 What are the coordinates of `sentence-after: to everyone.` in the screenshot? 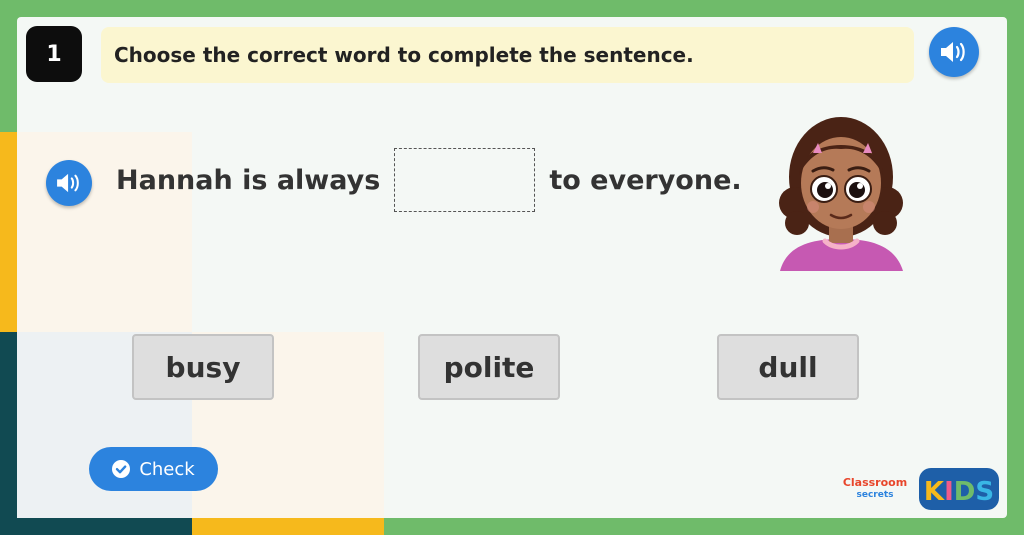 It's located at (645, 180).